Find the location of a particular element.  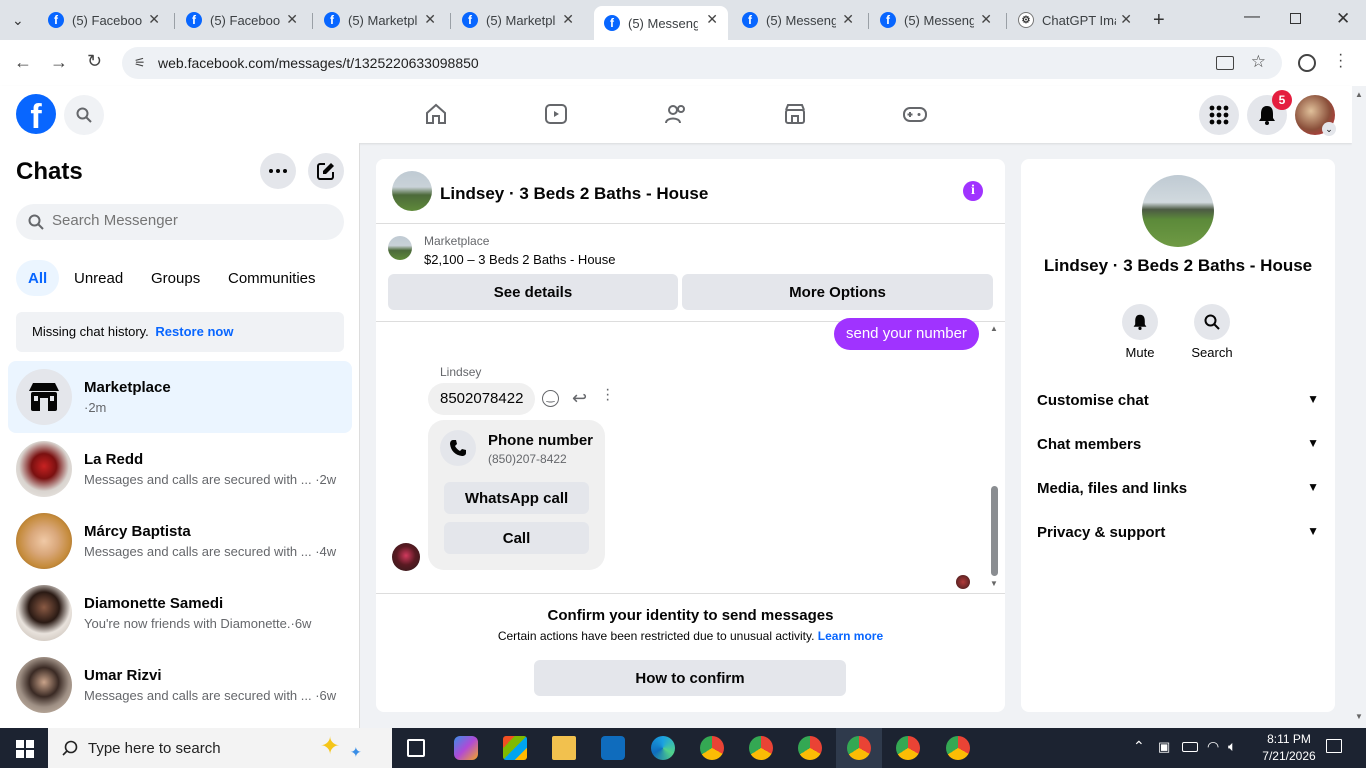

close-window-icon: ✕ is located at coordinates (1343, 19).